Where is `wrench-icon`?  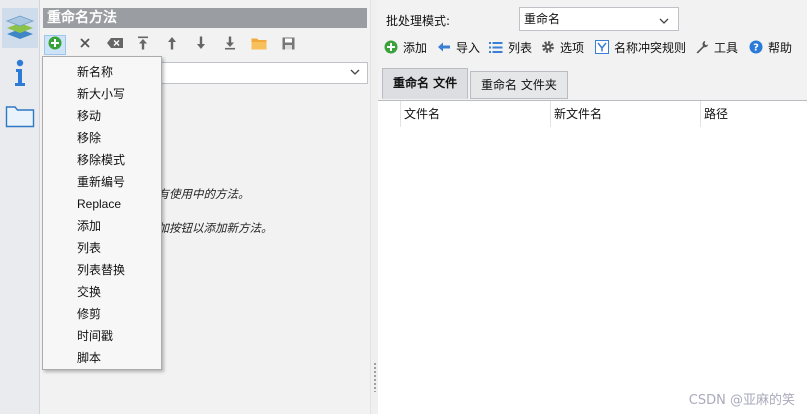
wrench-icon is located at coordinates (702, 47).